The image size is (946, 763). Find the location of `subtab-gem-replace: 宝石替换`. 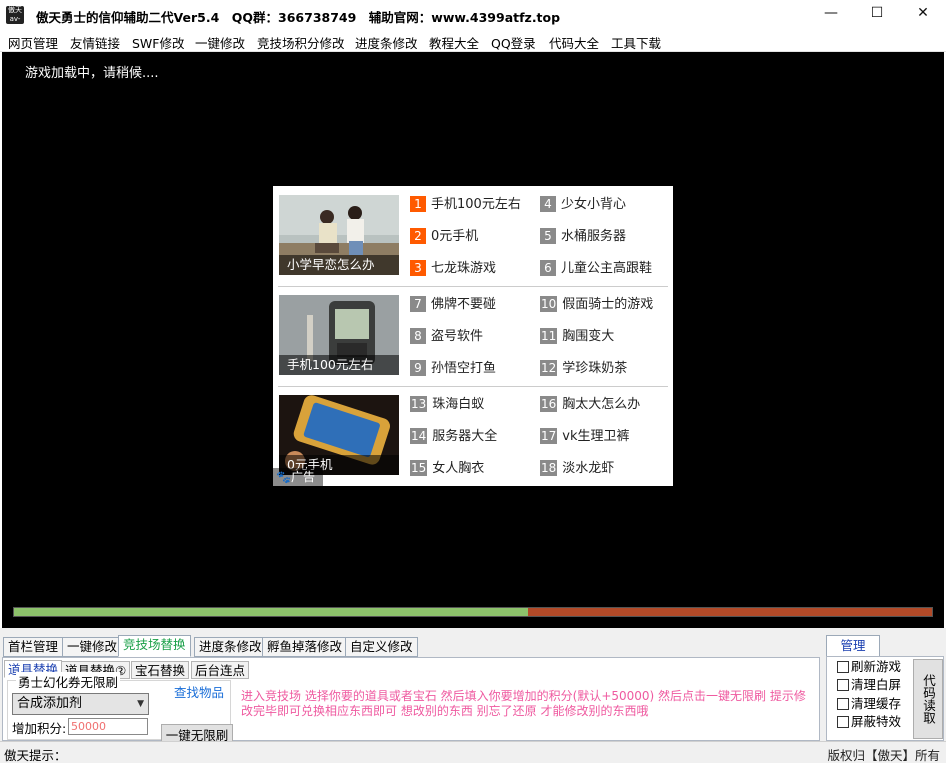

subtab-gem-replace: 宝石替换 is located at coordinates (160, 670).